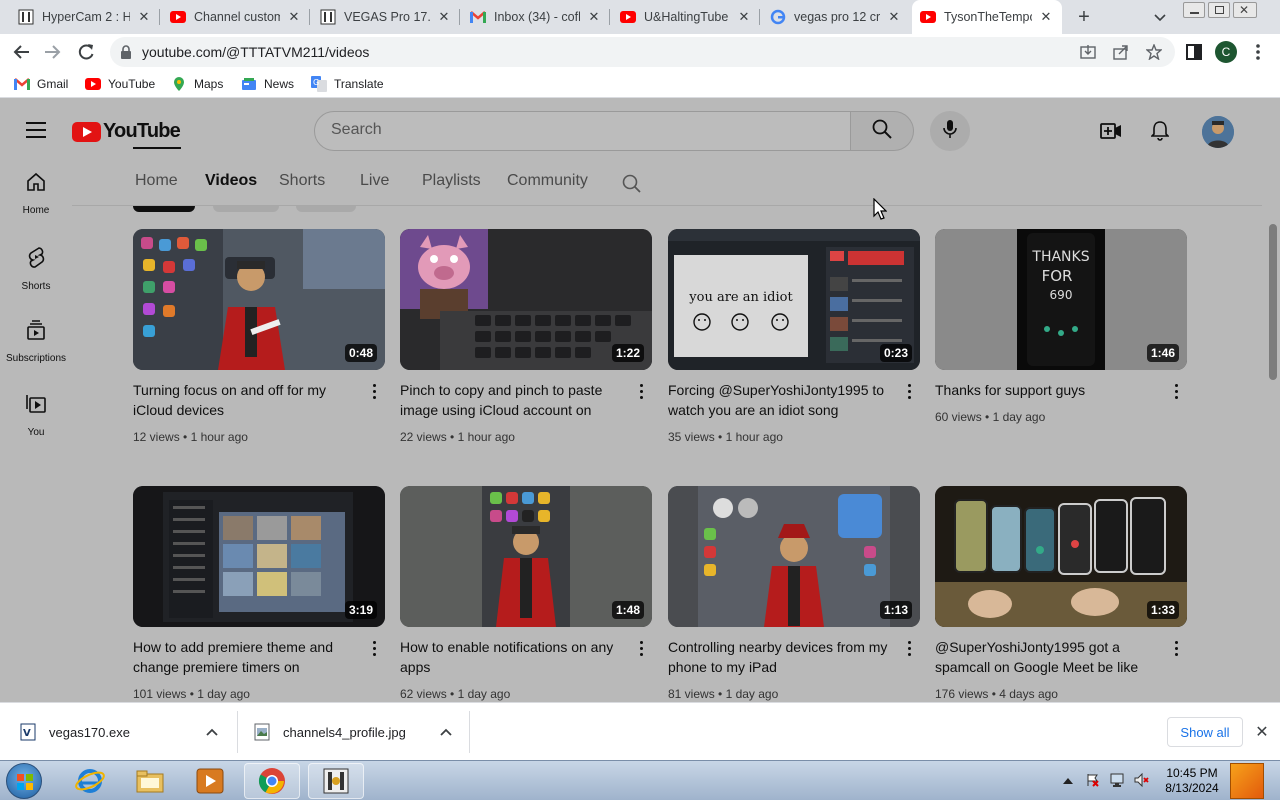  I want to click on notifications-bell-icon, so click(1160, 131).